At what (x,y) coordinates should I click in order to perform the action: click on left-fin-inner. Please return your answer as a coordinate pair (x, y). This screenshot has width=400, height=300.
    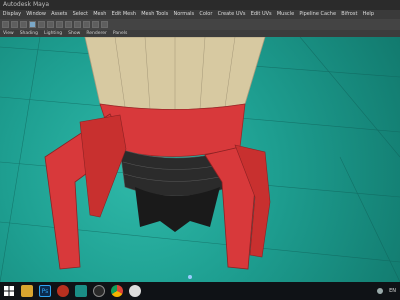
    Looking at the image, I should click on (103, 166).